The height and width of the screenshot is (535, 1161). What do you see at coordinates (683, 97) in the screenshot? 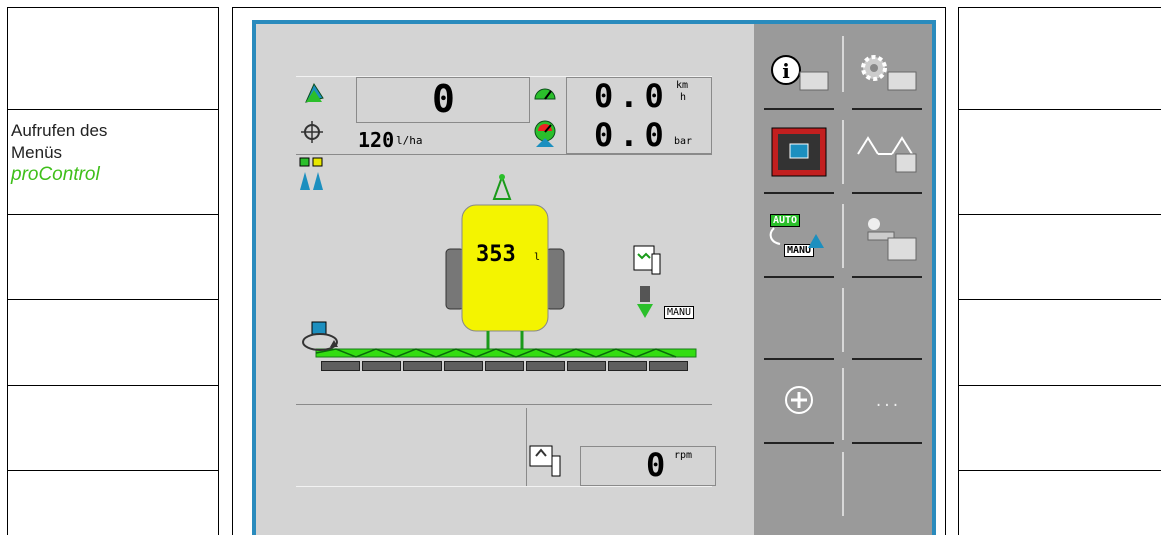
I see `speed-unit-bottom: h` at bounding box center [683, 97].